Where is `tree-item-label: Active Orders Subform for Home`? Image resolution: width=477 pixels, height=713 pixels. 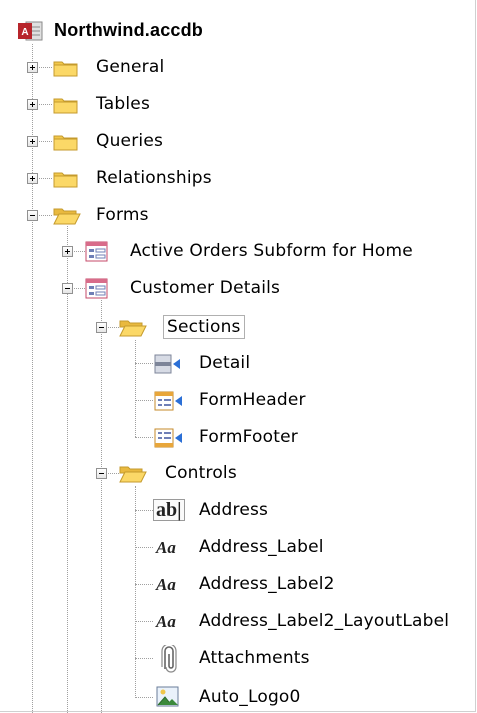
tree-item-label: Active Orders Subform for Home is located at coordinates (271, 251).